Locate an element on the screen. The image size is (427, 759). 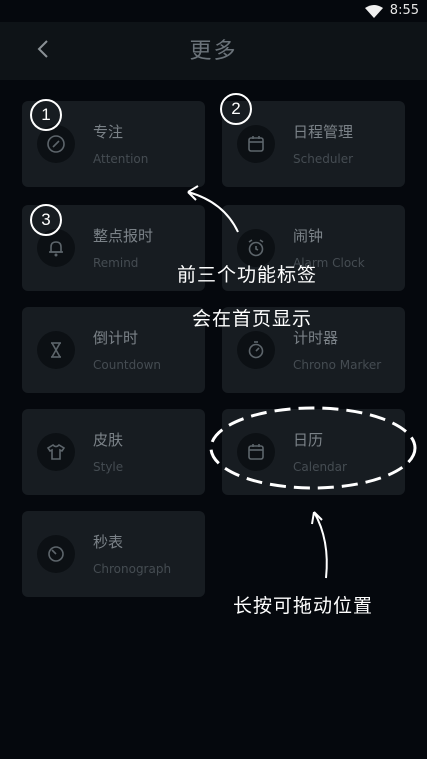
hourglass-icon is located at coordinates (56, 350).